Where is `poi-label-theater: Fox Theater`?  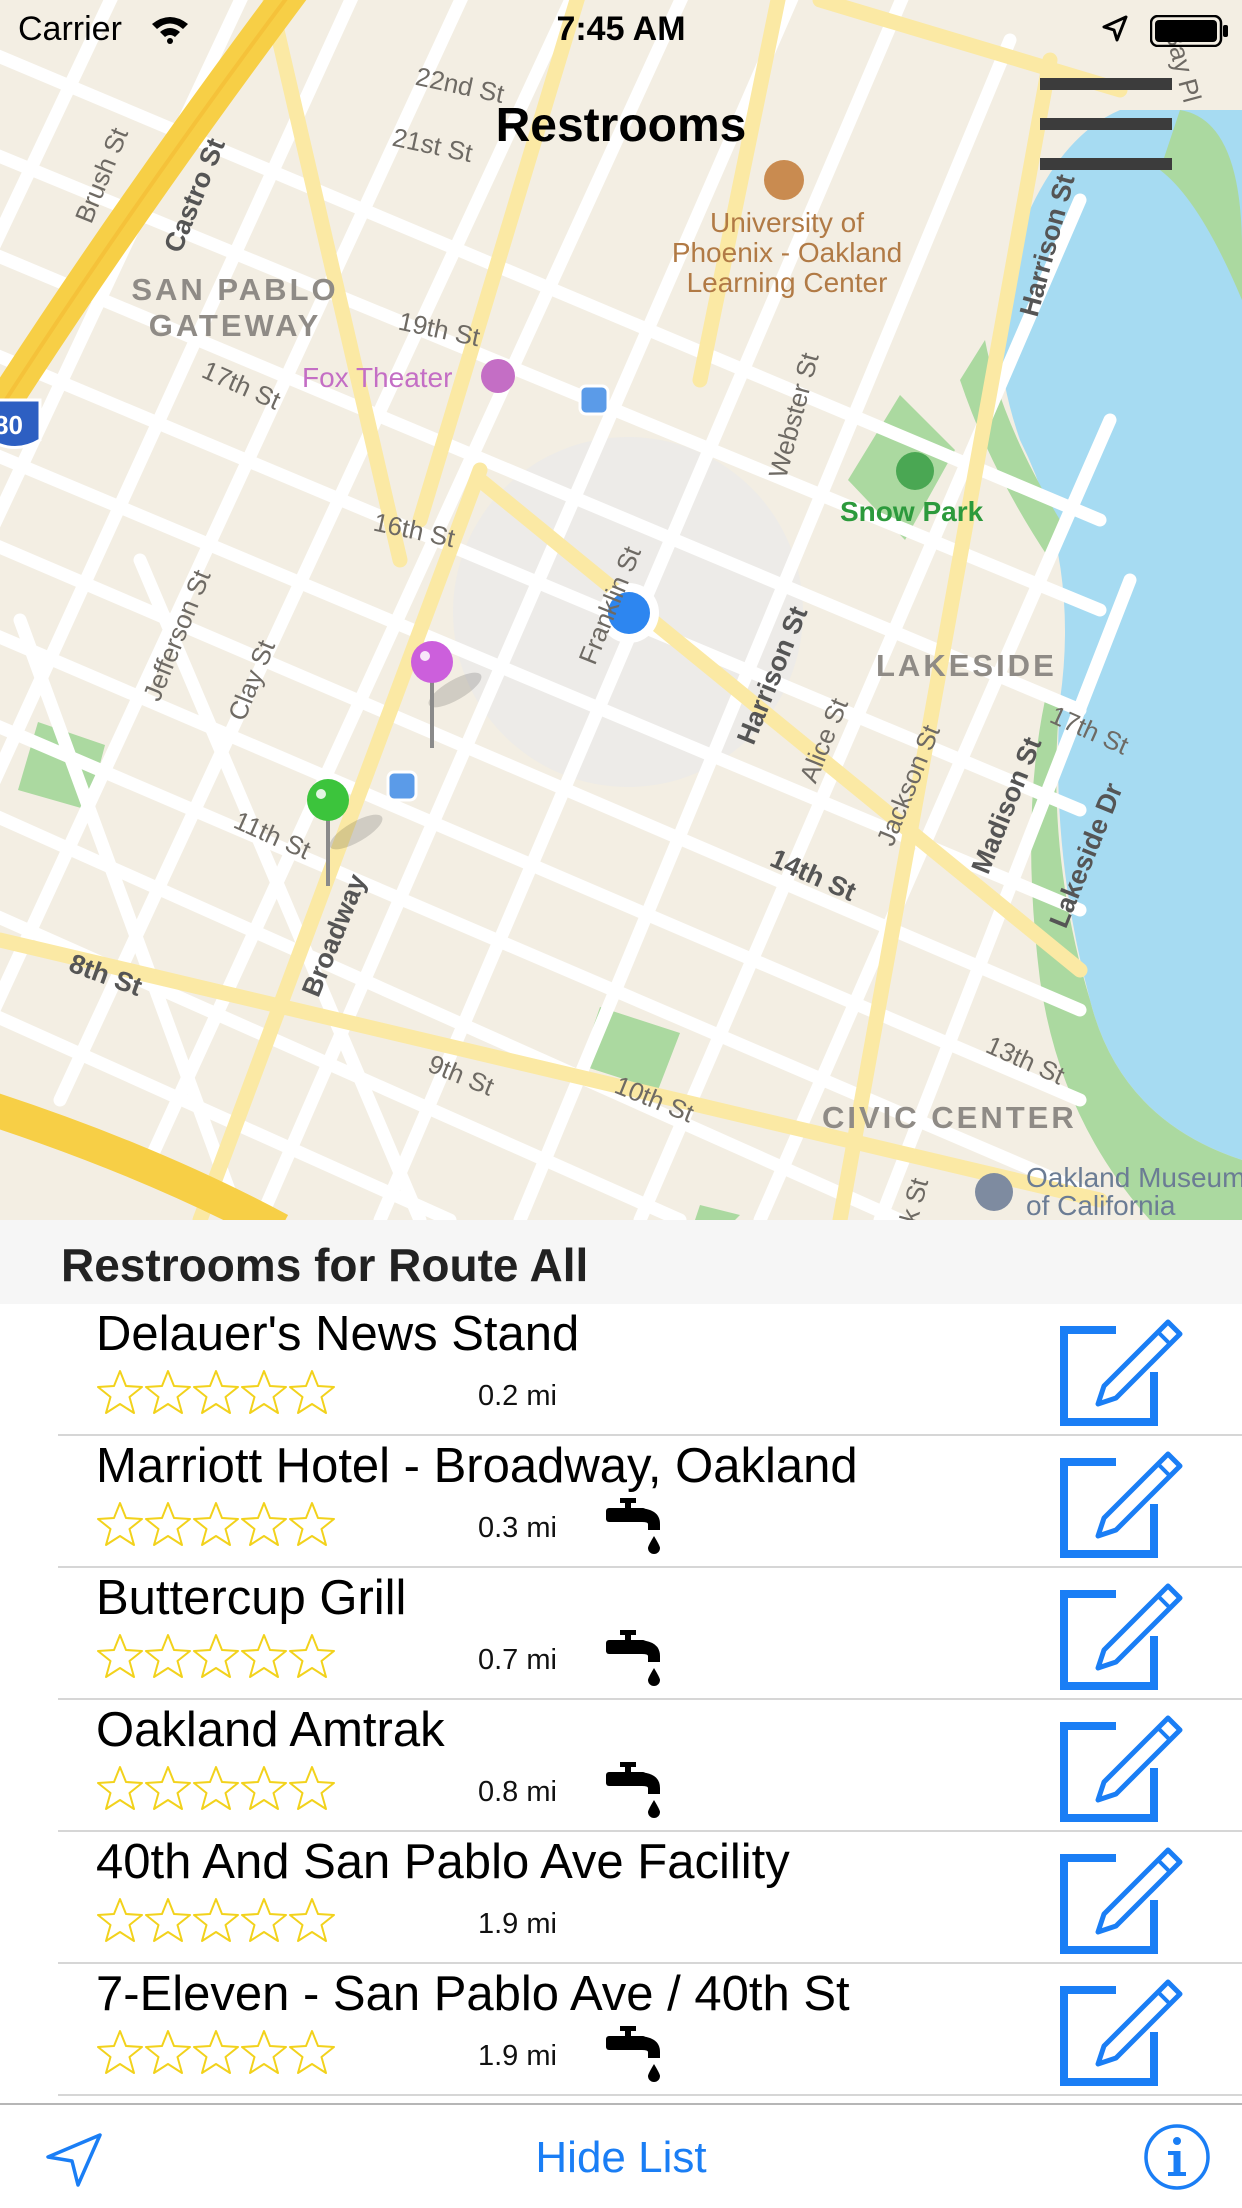 poi-label-theater: Fox Theater is located at coordinates (377, 378).